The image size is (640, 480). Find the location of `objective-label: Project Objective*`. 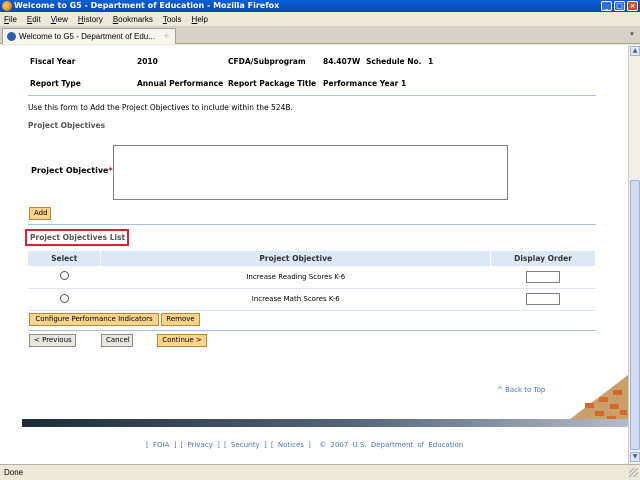

objective-label: Project Objective* is located at coordinates (72, 170).